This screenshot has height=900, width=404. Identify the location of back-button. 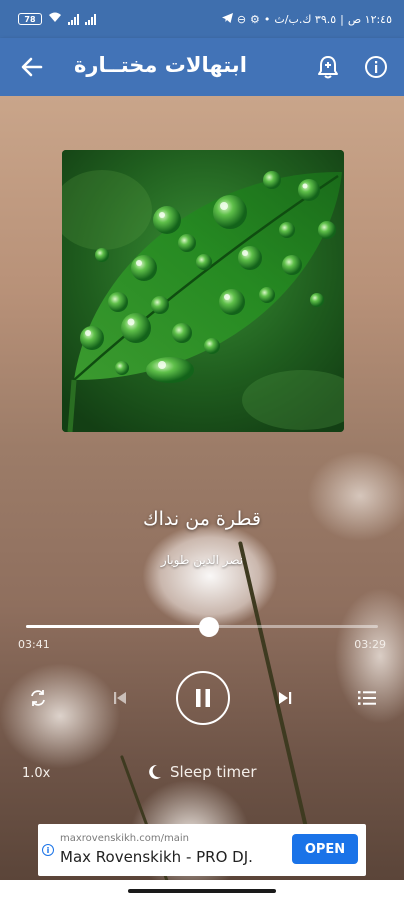
(32, 67).